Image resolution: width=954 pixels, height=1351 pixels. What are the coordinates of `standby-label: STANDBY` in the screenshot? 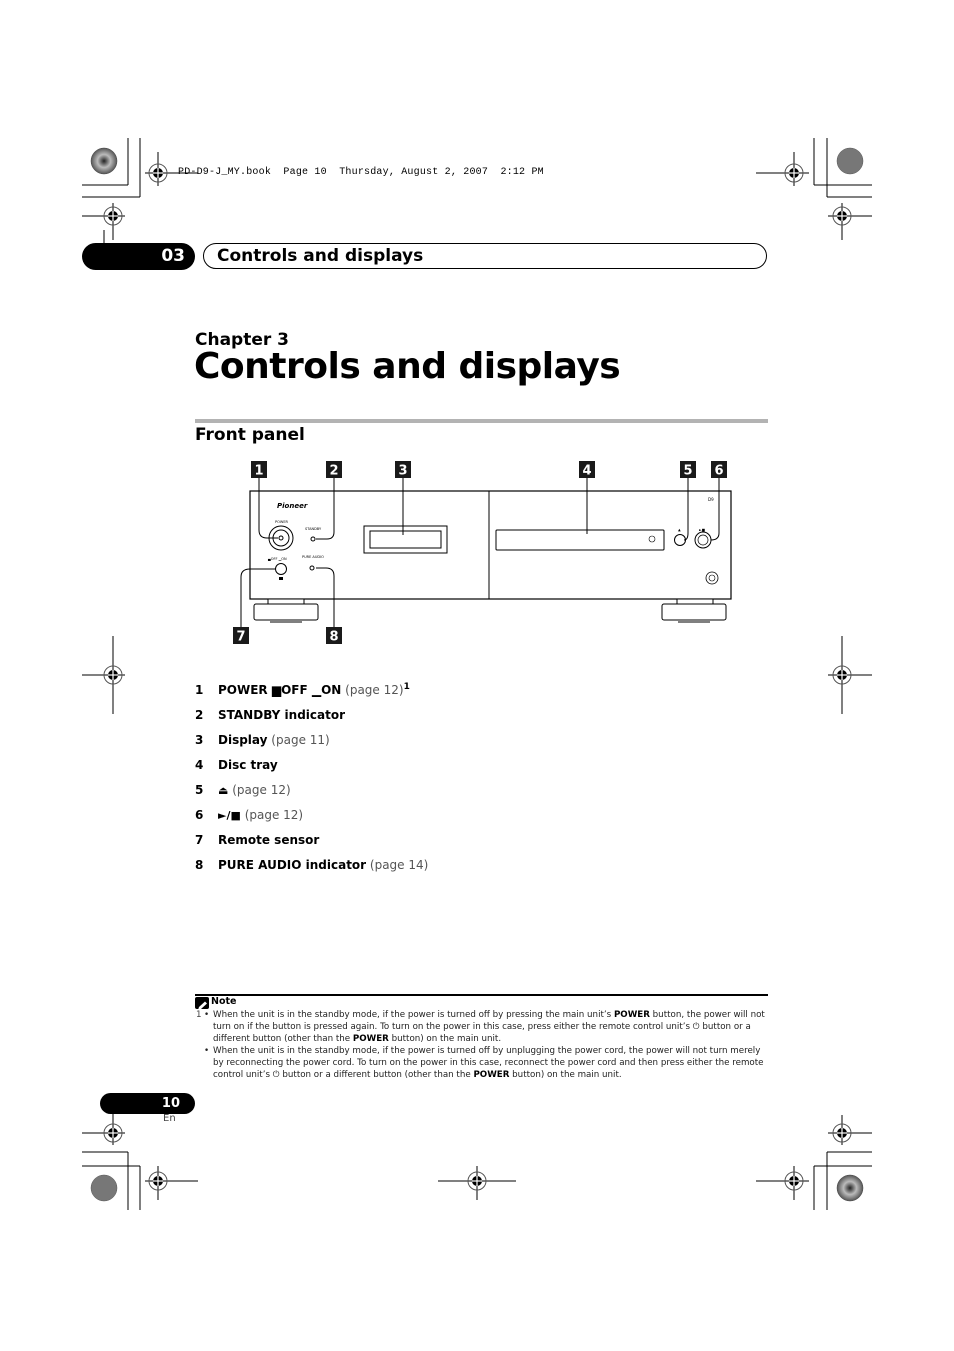 It's located at (313, 529).